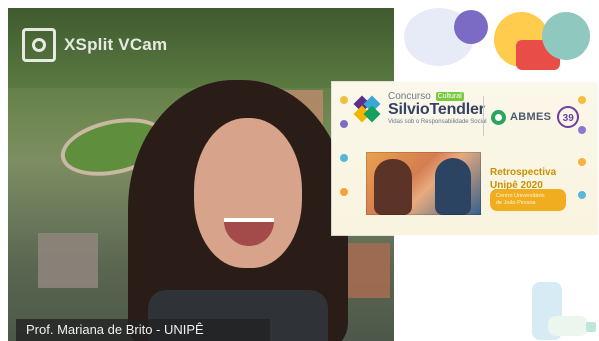  I want to click on photo-border, so click(423, 183).